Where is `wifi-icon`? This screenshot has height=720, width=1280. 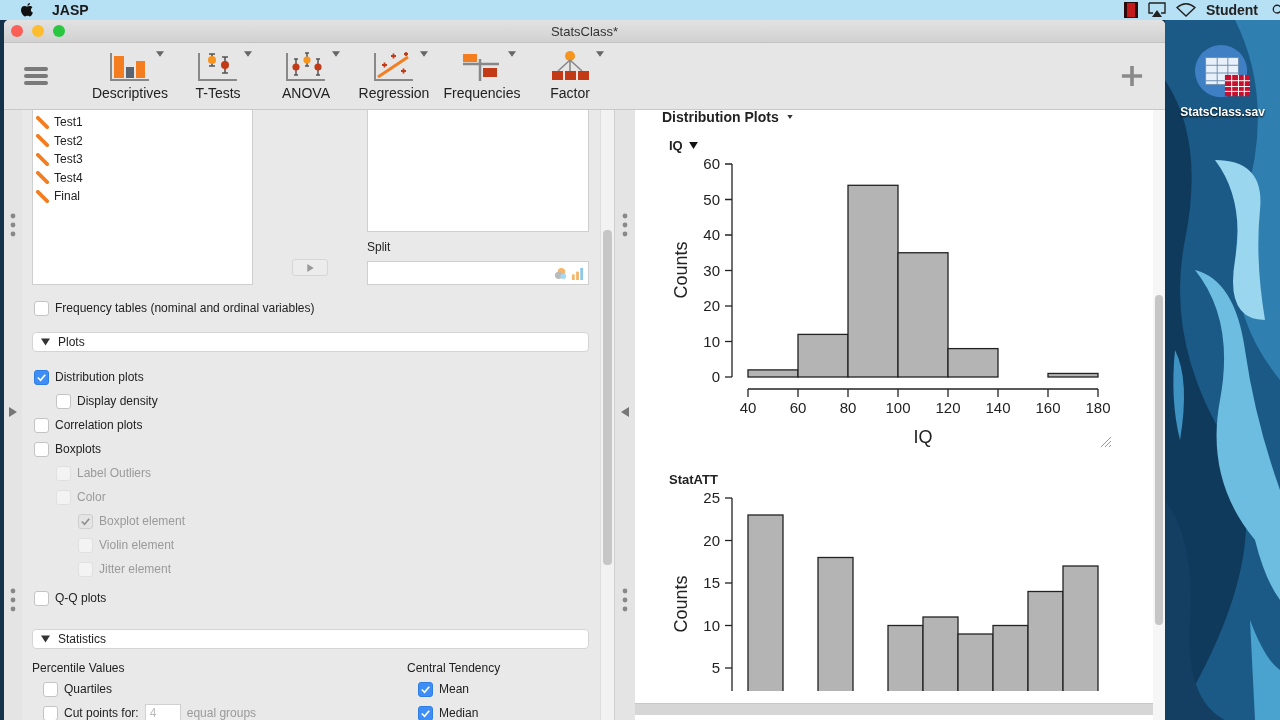 wifi-icon is located at coordinates (1185, 10).